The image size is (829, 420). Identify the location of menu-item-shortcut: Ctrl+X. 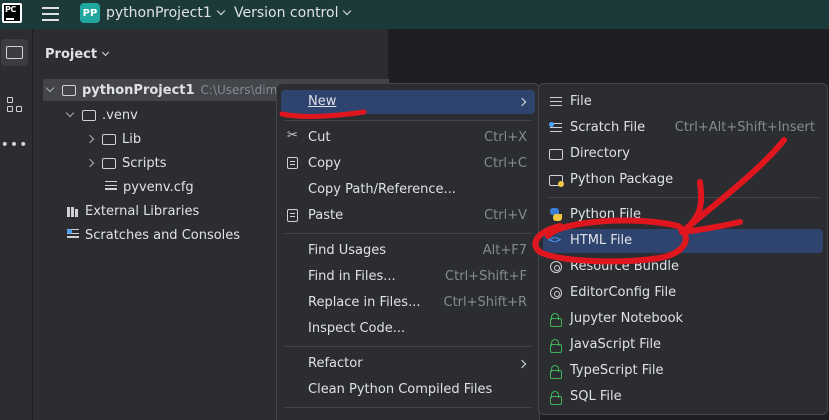
(505, 137).